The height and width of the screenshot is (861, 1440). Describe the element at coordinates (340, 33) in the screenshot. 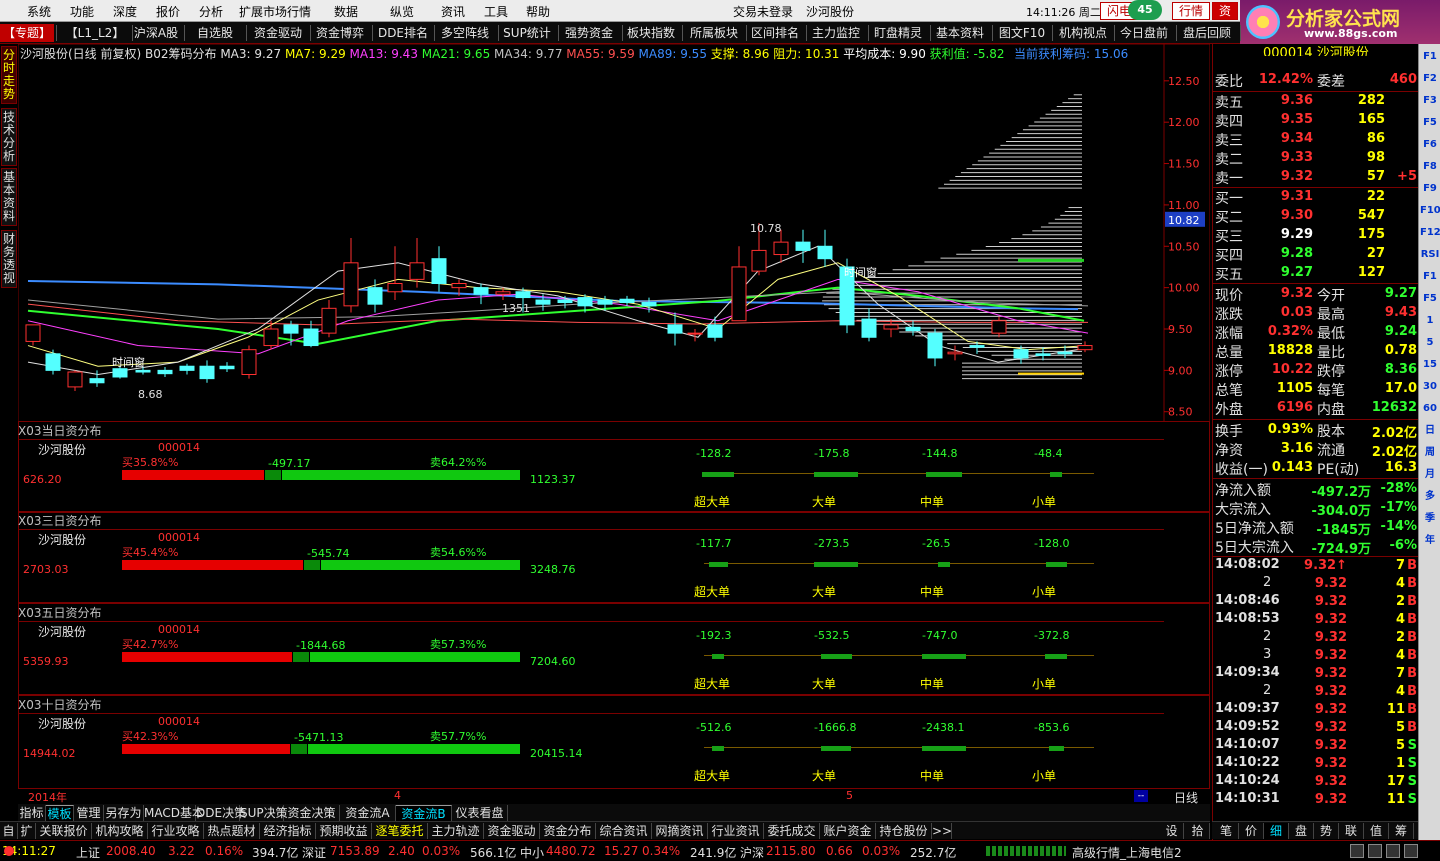

I see `toolbar-item-5: 资金博弈` at that location.